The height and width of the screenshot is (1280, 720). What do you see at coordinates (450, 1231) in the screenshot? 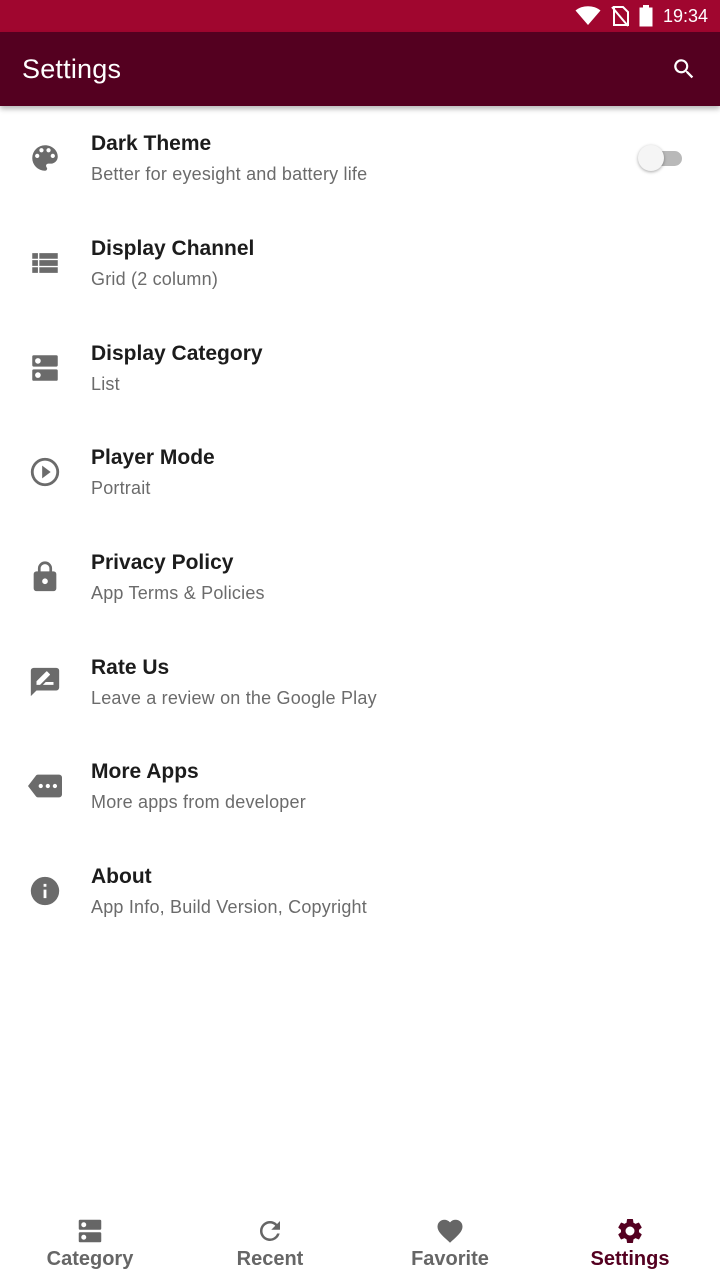
I see `heart-icon` at bounding box center [450, 1231].